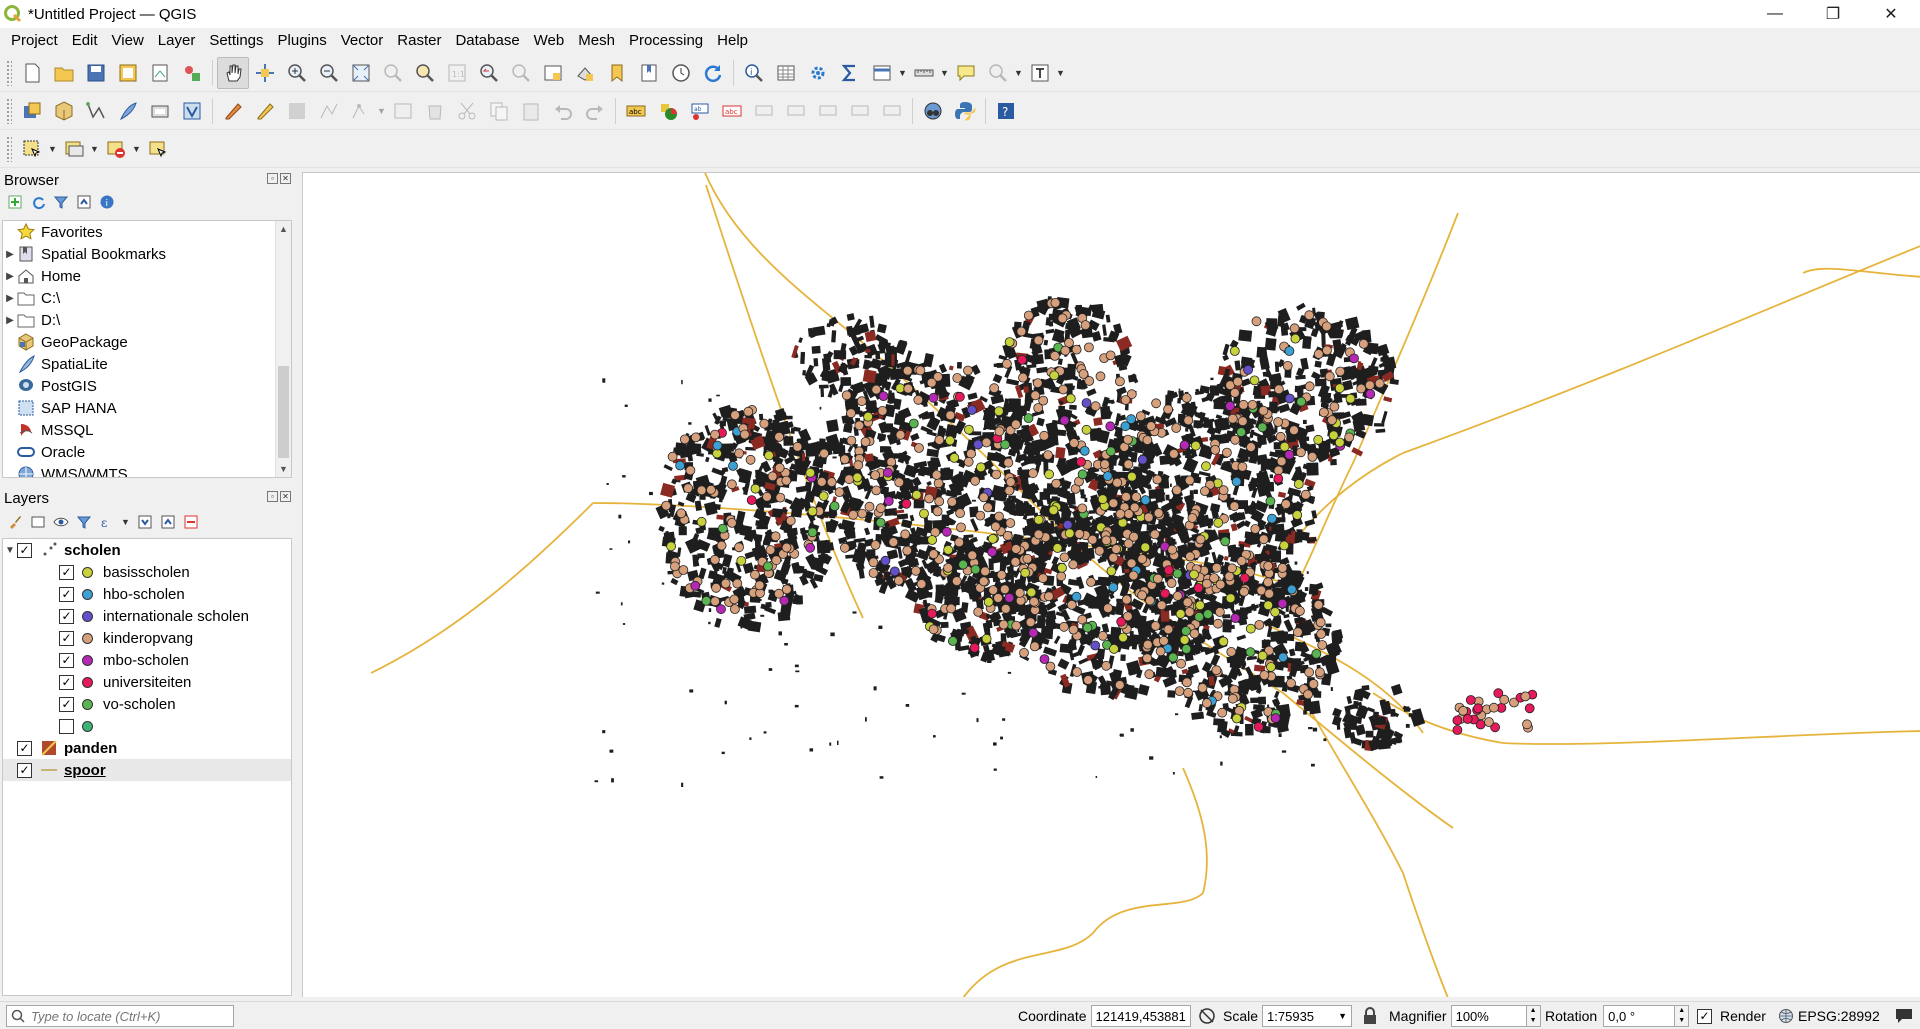 The width and height of the screenshot is (1920, 1029). What do you see at coordinates (786, 73) in the screenshot?
I see `attribute-table-button` at bounding box center [786, 73].